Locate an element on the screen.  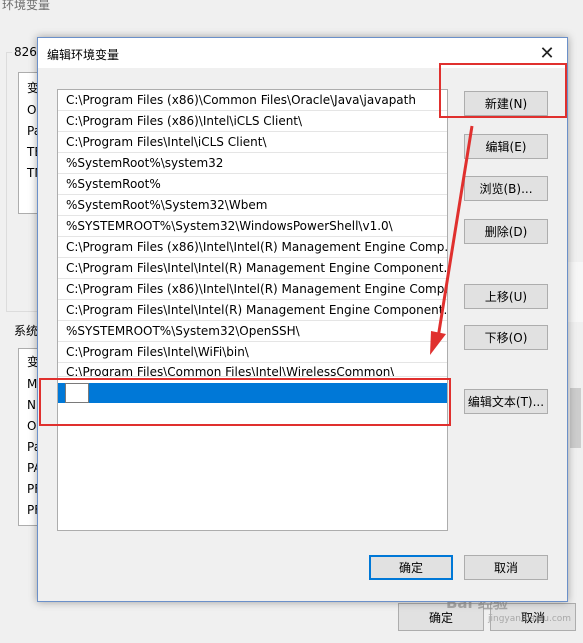
dialog-titlebar: 编辑环境变量 ✕ is located at coordinates (302, 53).